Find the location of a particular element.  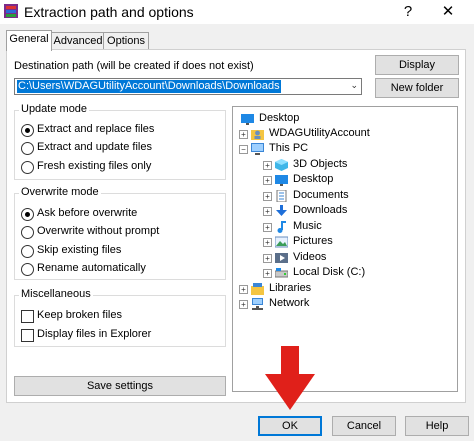

overwrite-mode-title: Overwrite mode is located at coordinates (60, 192).